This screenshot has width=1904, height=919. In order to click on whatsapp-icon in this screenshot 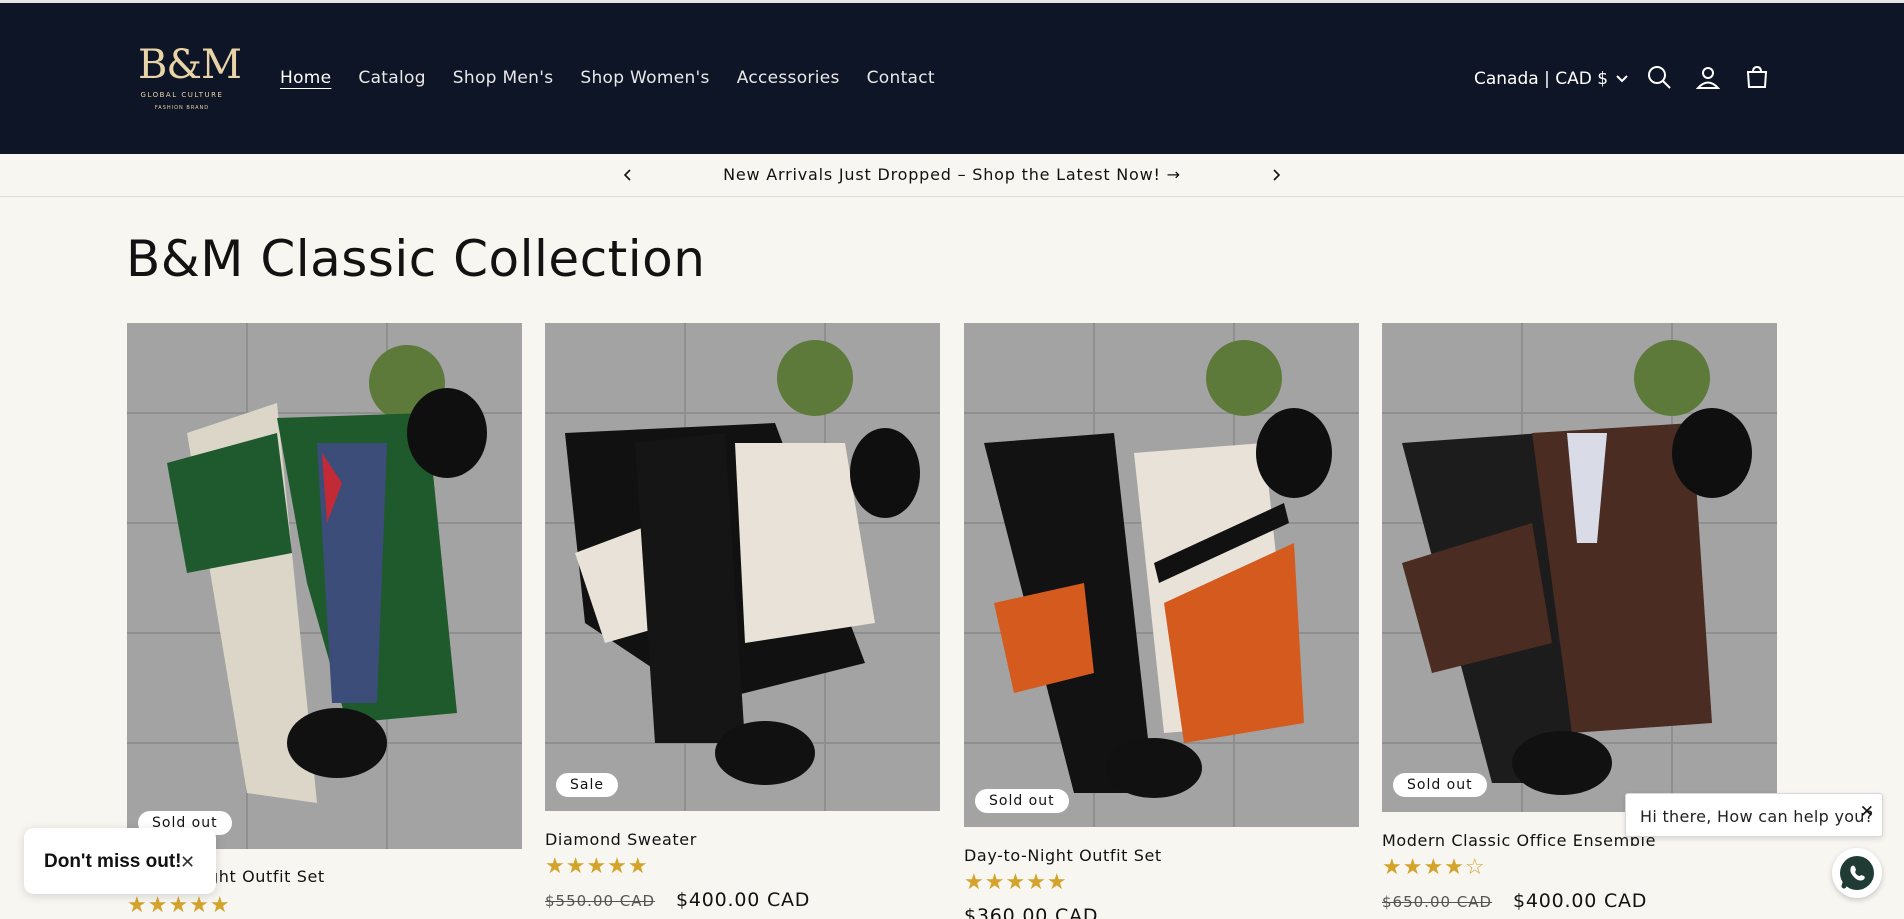, I will do `click(1857, 873)`.